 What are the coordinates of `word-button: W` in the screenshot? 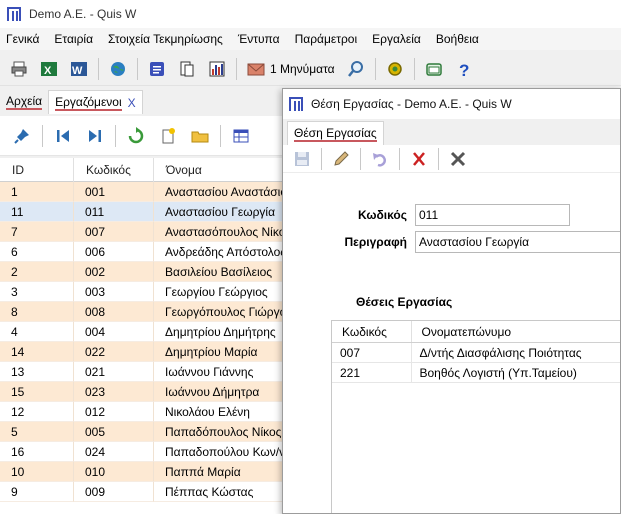 It's located at (79, 69).